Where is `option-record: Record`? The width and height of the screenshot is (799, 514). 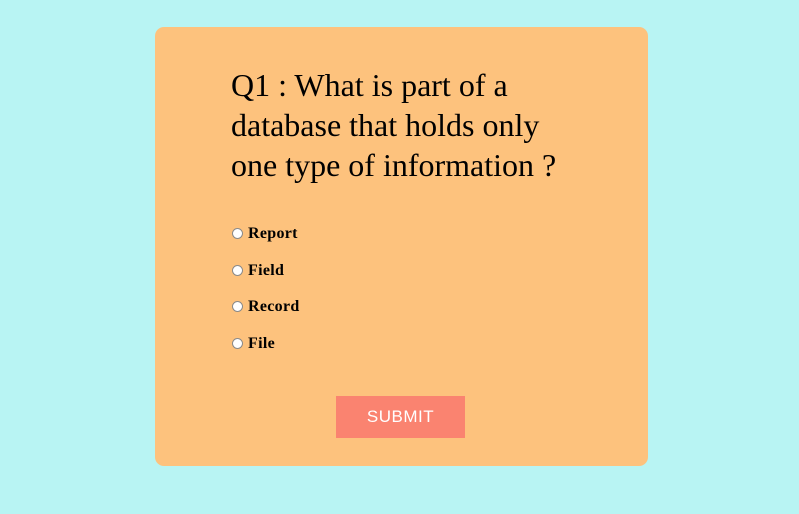 option-record: Record is located at coordinates (265, 315).